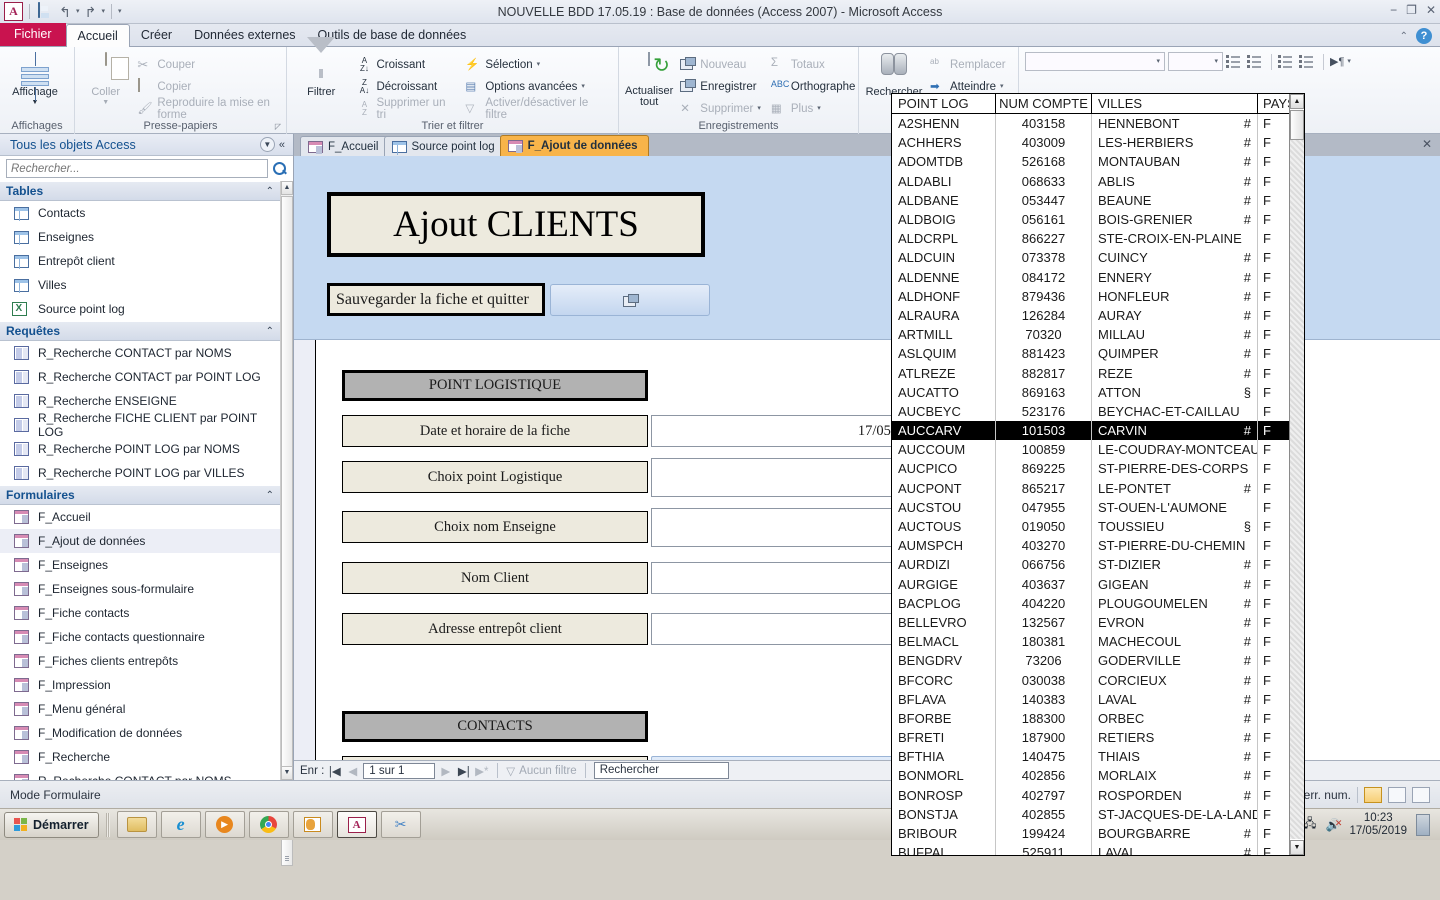  What do you see at coordinates (1098, 603) in the screenshot?
I see `dropdown-row: BACPLOG 404220 PLOUGOUMELEN # F` at bounding box center [1098, 603].